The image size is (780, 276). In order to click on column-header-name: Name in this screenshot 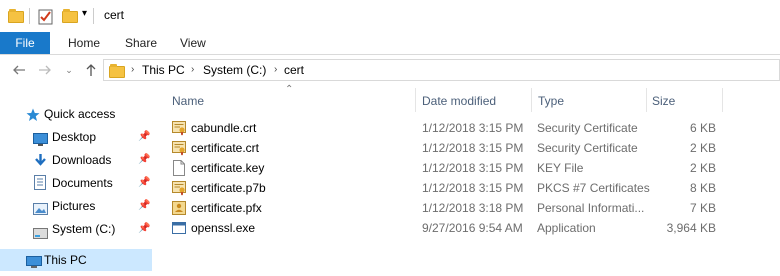, I will do `click(188, 101)`.